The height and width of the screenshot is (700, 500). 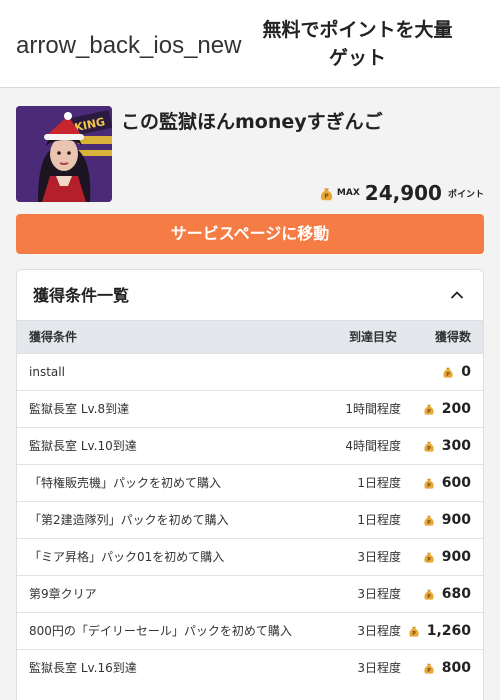 What do you see at coordinates (452, 337) in the screenshot?
I see `column-points: 獲得数` at bounding box center [452, 337].